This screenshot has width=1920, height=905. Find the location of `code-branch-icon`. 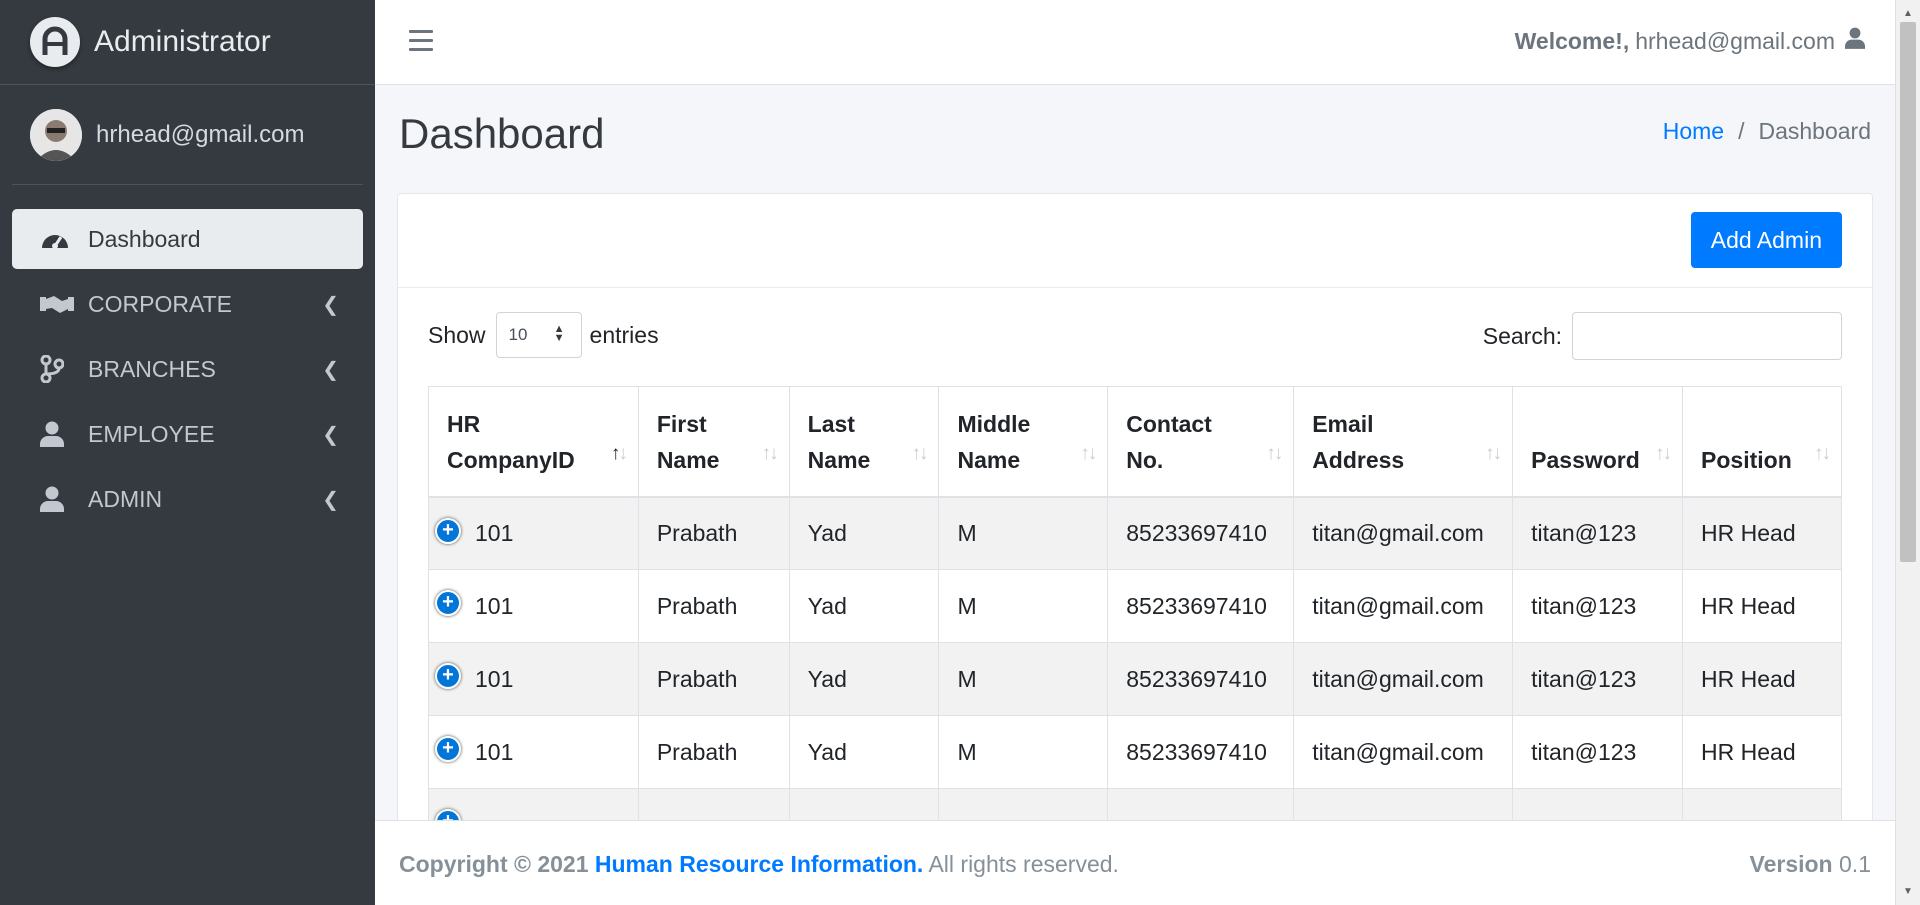

code-branch-icon is located at coordinates (57, 369).